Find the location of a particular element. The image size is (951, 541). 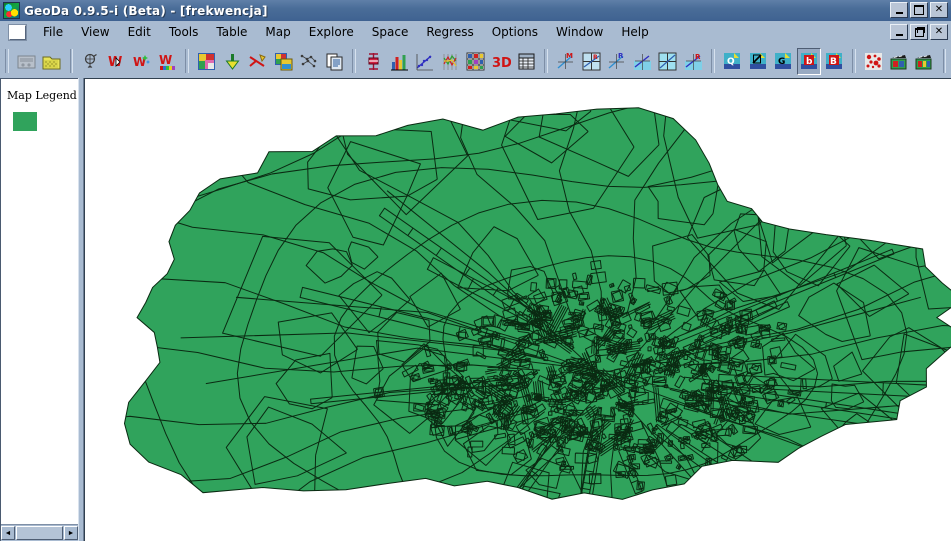

copy-icon is located at coordinates (334, 61).